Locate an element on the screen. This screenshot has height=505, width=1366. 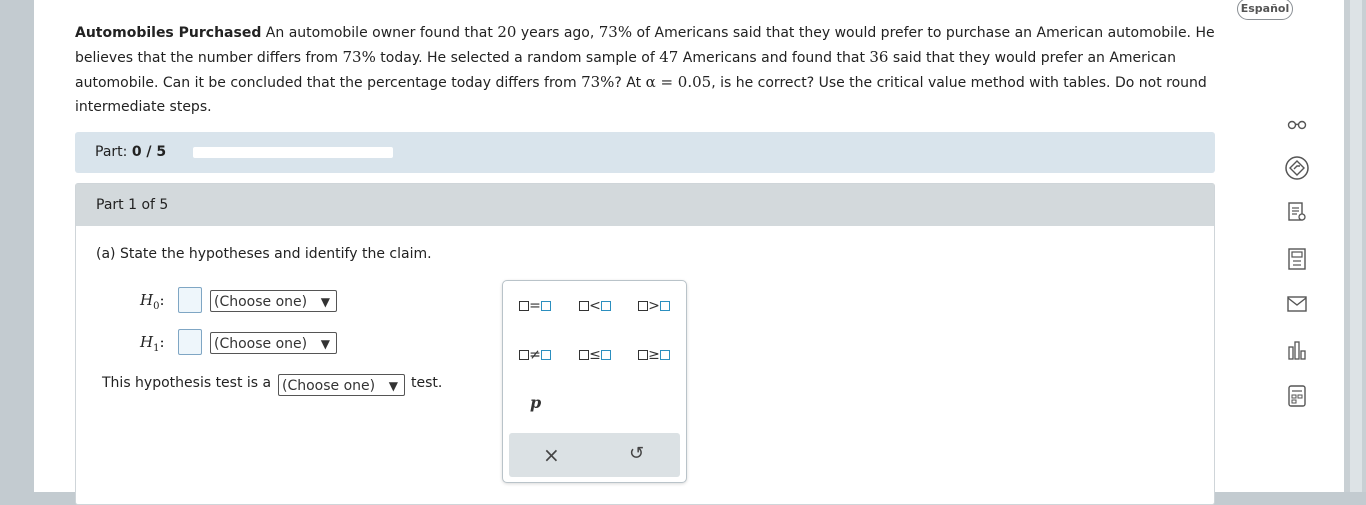
not-equal-button: ≠ is located at coordinates (535, 355).